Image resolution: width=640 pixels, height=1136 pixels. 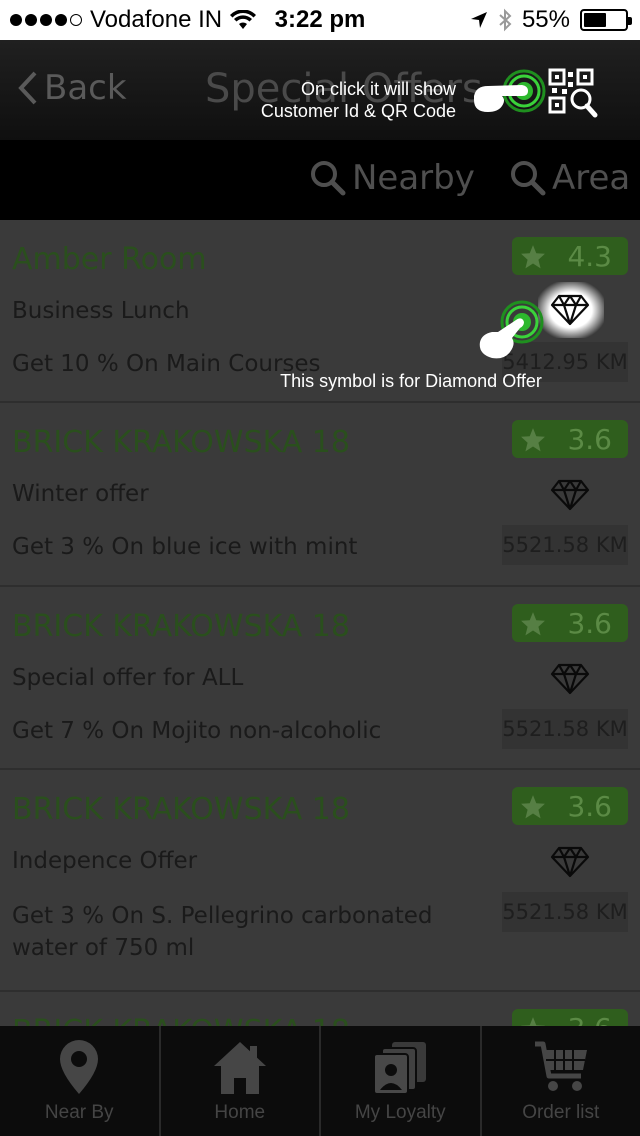 I want to click on tab-bar: Near By Home My Loyalty Order list, so click(x=320, y=1081).